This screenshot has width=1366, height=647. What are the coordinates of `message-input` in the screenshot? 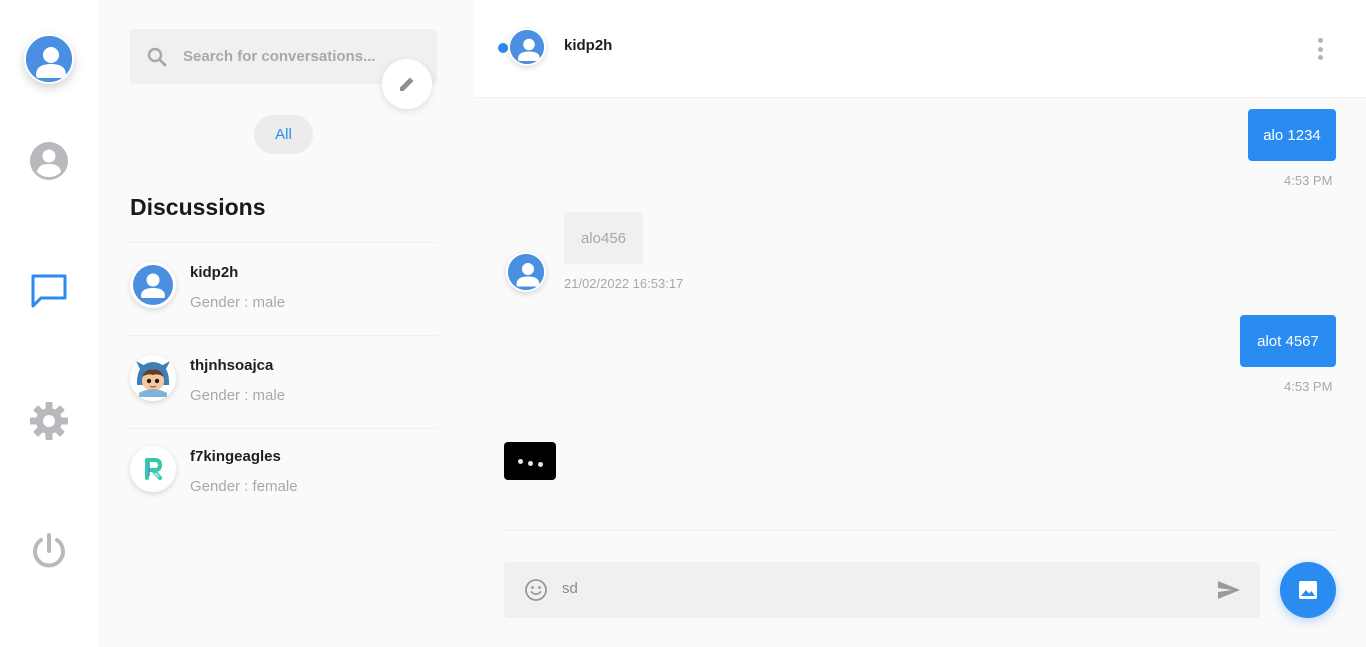 It's located at (862, 588).